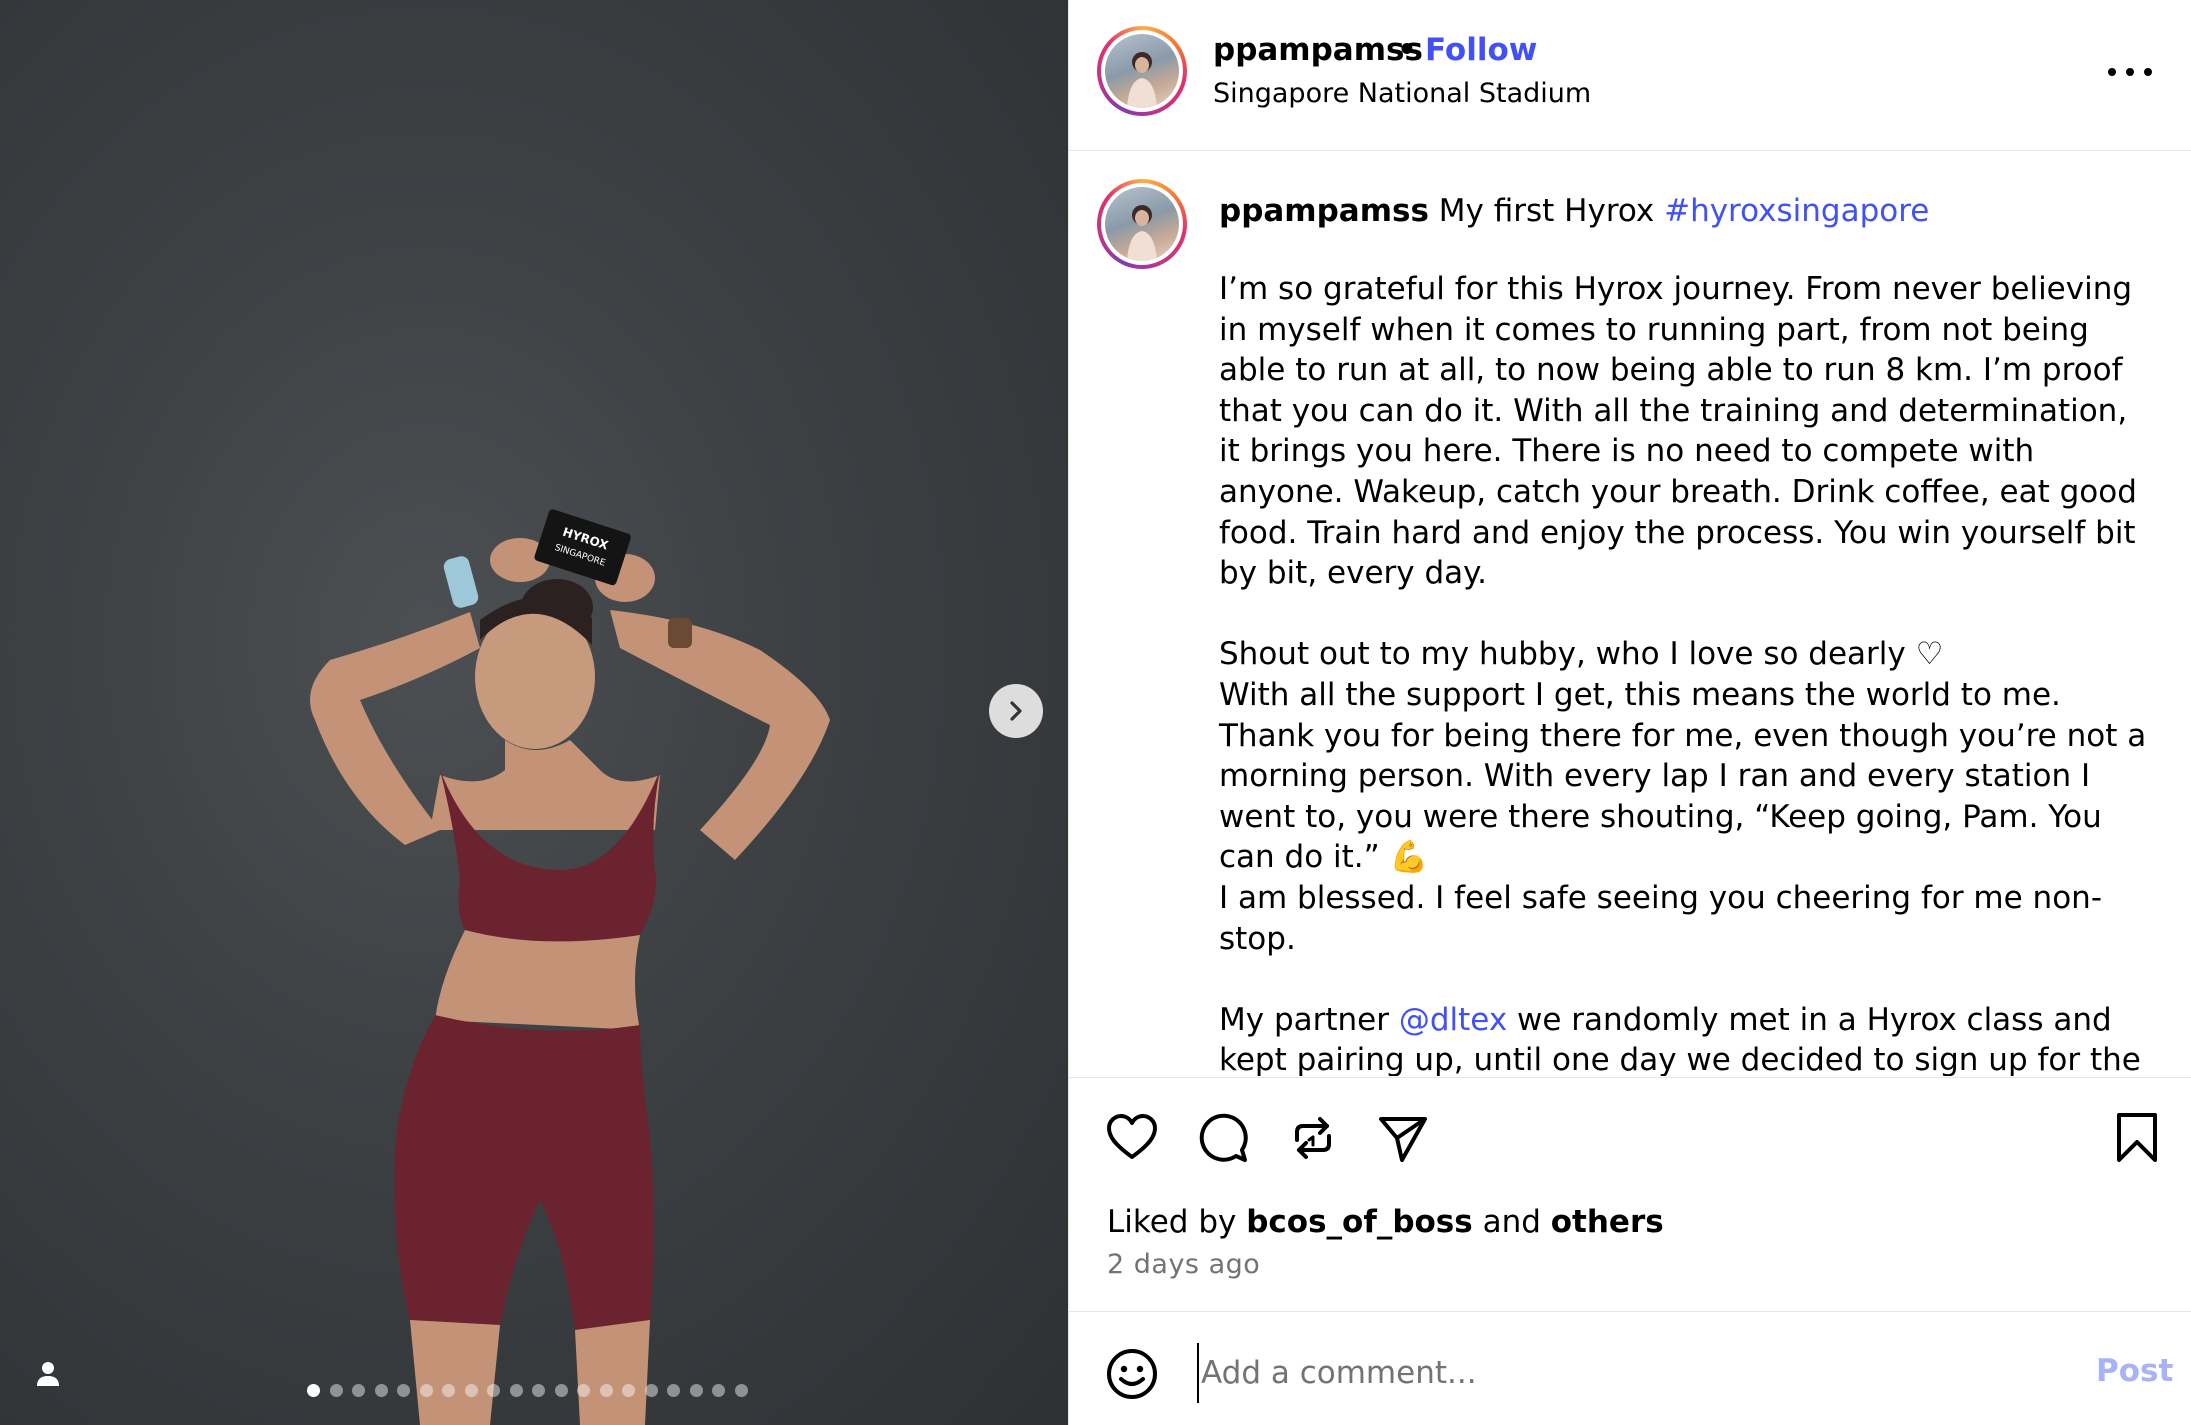  What do you see at coordinates (1318, 50) in the screenshot?
I see `header-username: ppampamss` at bounding box center [1318, 50].